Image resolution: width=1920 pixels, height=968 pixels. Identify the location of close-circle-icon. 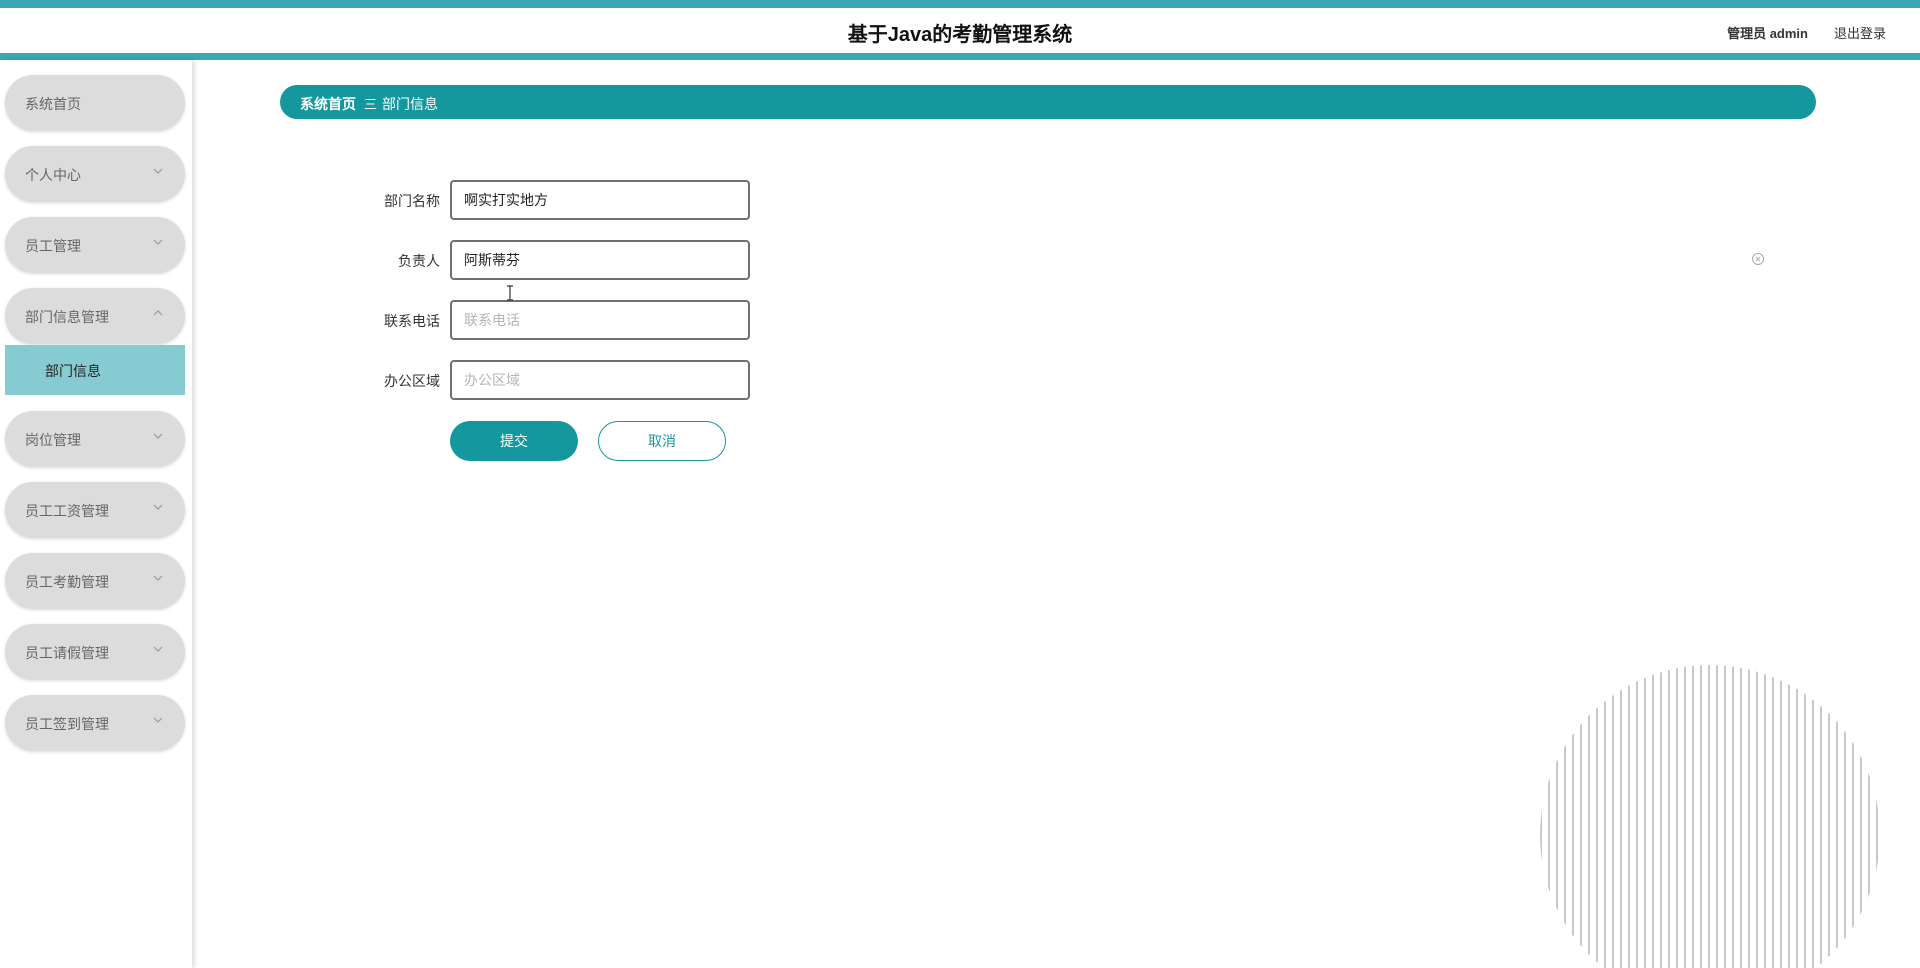
(1758, 259).